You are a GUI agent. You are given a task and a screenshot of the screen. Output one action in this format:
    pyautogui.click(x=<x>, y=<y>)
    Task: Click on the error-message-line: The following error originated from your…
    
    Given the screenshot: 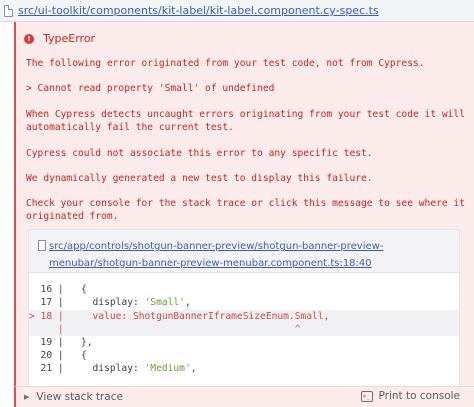 What is the action you would take?
    pyautogui.click(x=225, y=63)
    